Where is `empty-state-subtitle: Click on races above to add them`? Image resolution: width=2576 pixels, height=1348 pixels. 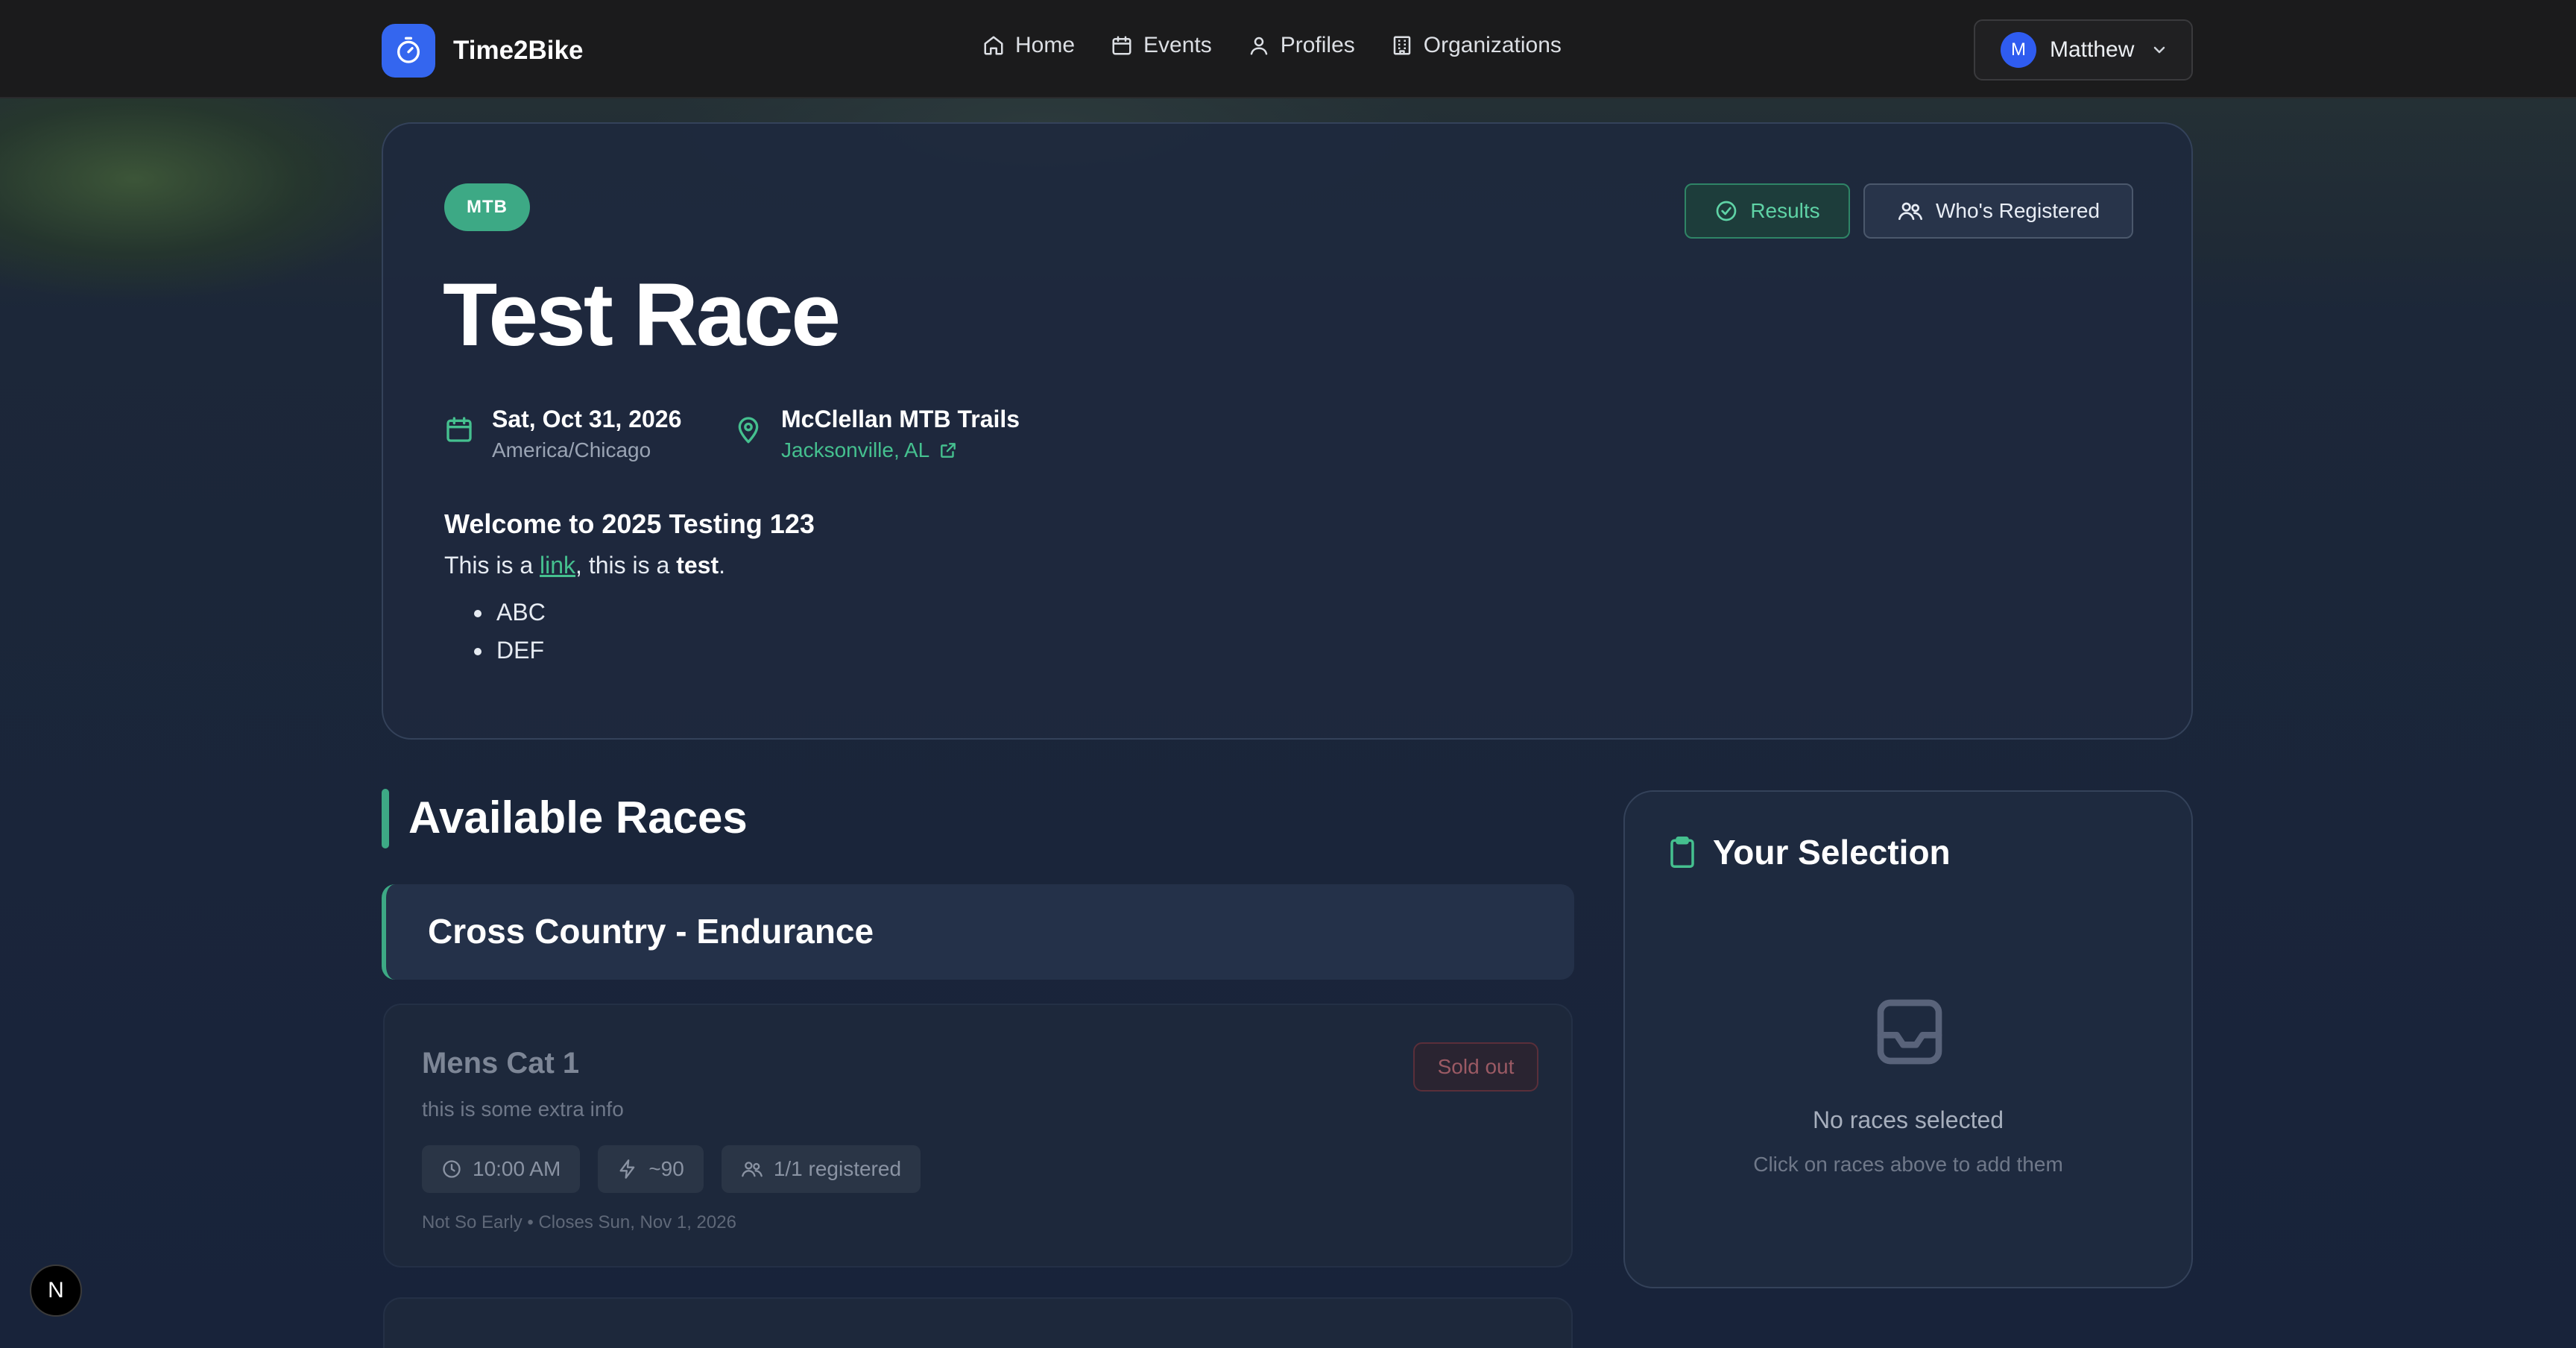
empty-state-subtitle: Click on races above to add them is located at coordinates (1908, 1164).